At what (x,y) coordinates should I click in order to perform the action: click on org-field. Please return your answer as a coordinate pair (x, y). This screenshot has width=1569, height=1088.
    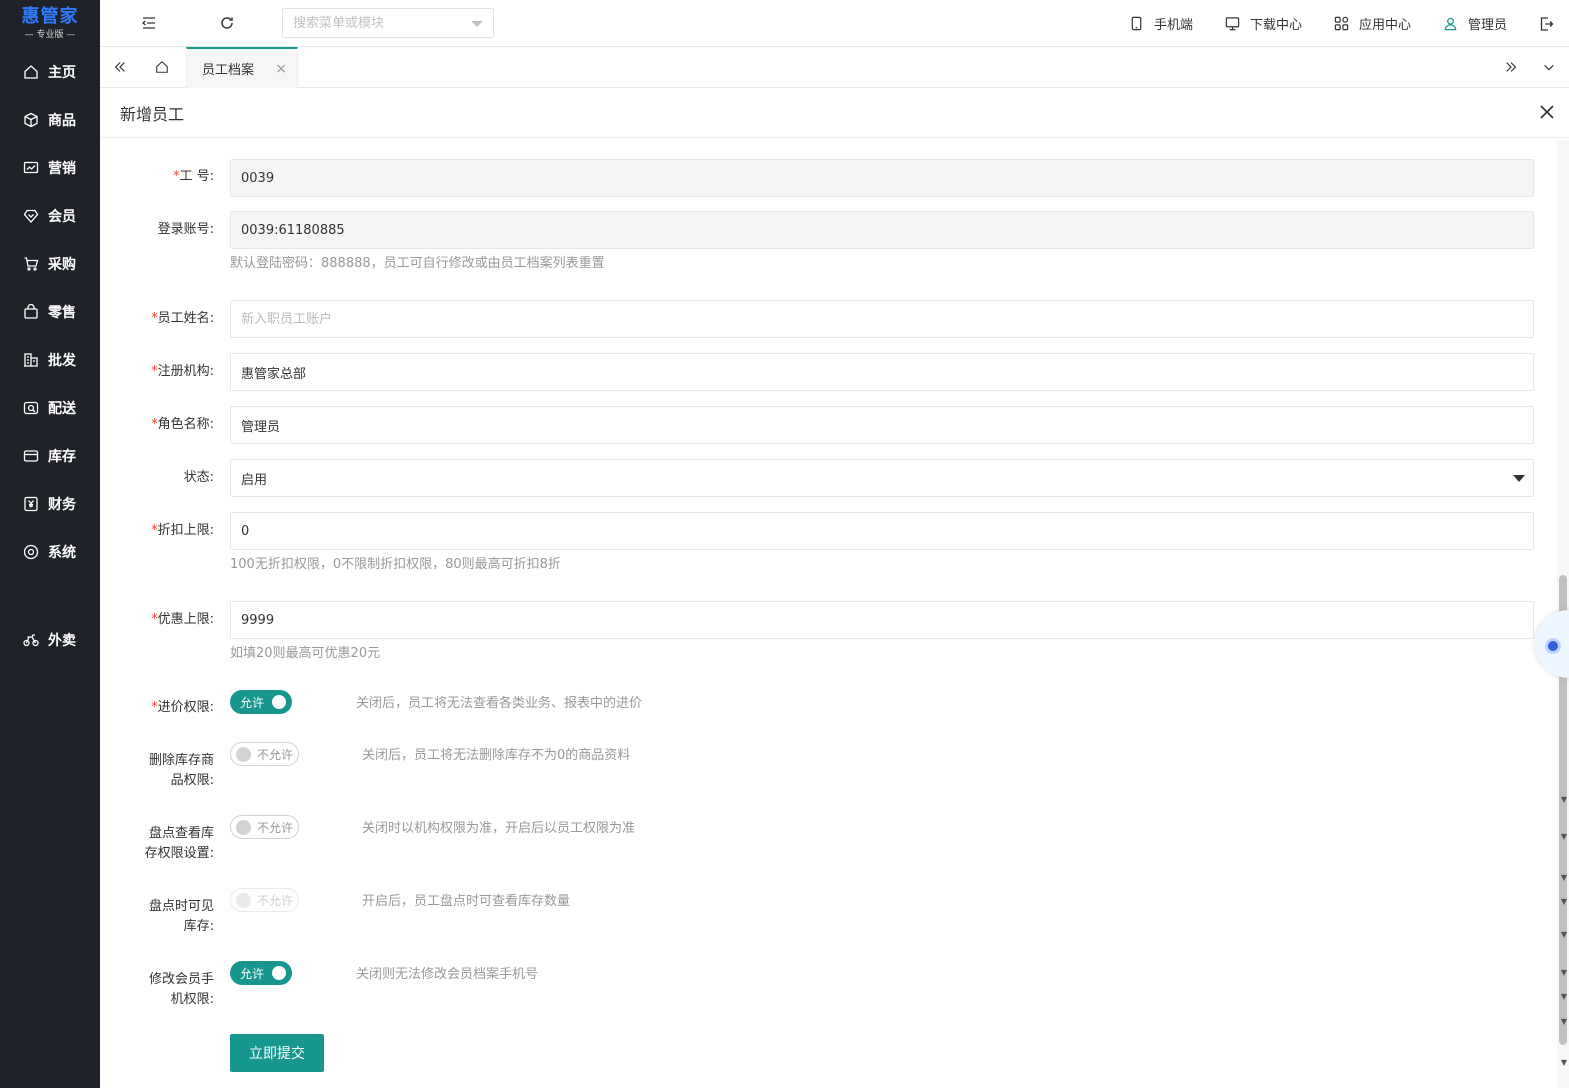
    Looking at the image, I should click on (882, 372).